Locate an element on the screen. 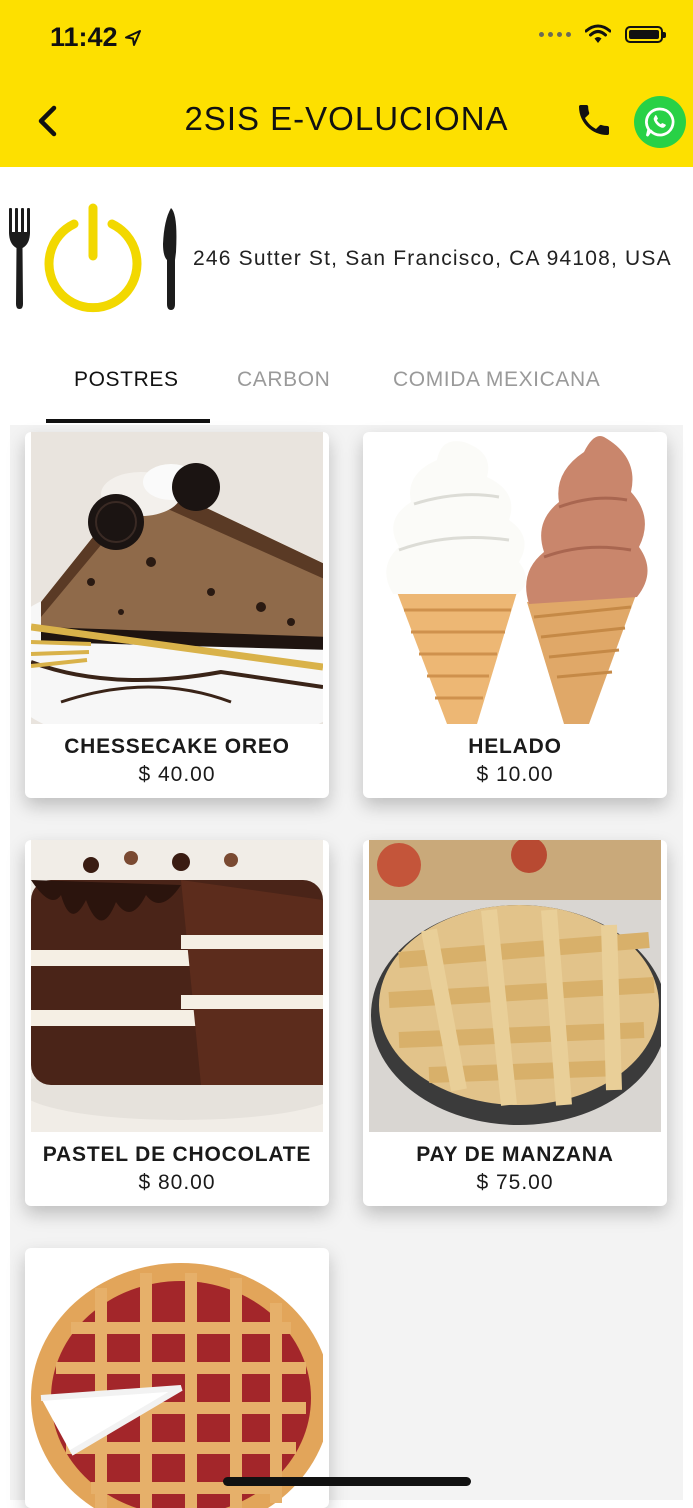  product-card: HELADO $ 10.00 is located at coordinates (515, 615).